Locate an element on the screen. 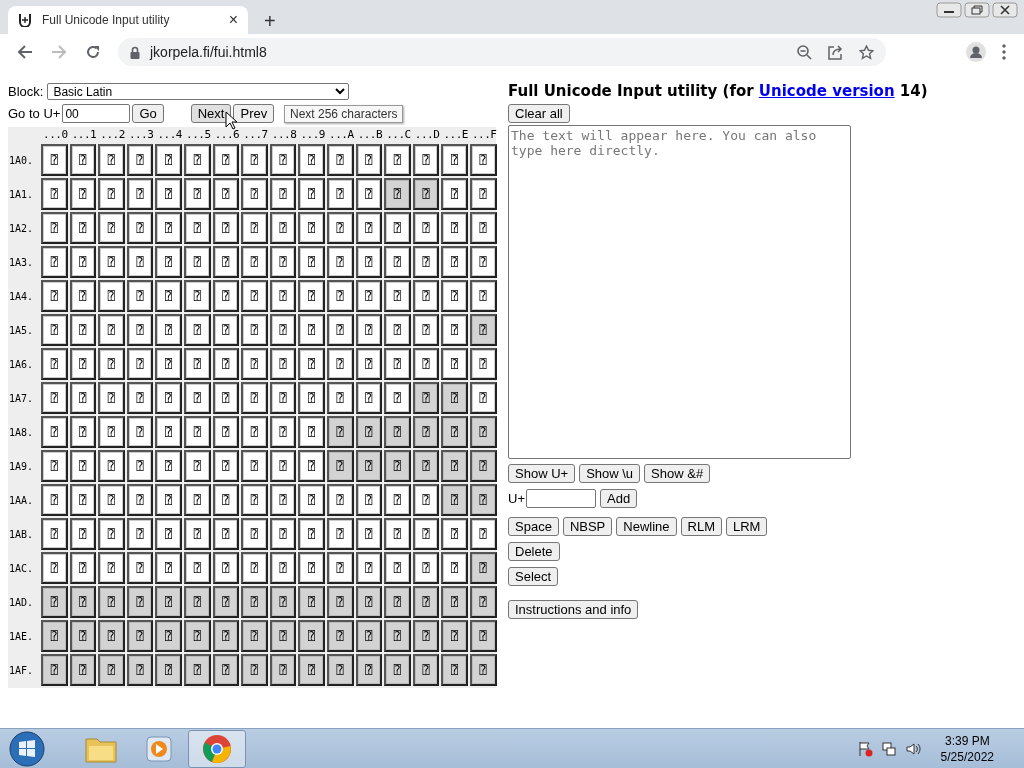 This screenshot has height=768, width=1024. select-button: Select is located at coordinates (533, 576).